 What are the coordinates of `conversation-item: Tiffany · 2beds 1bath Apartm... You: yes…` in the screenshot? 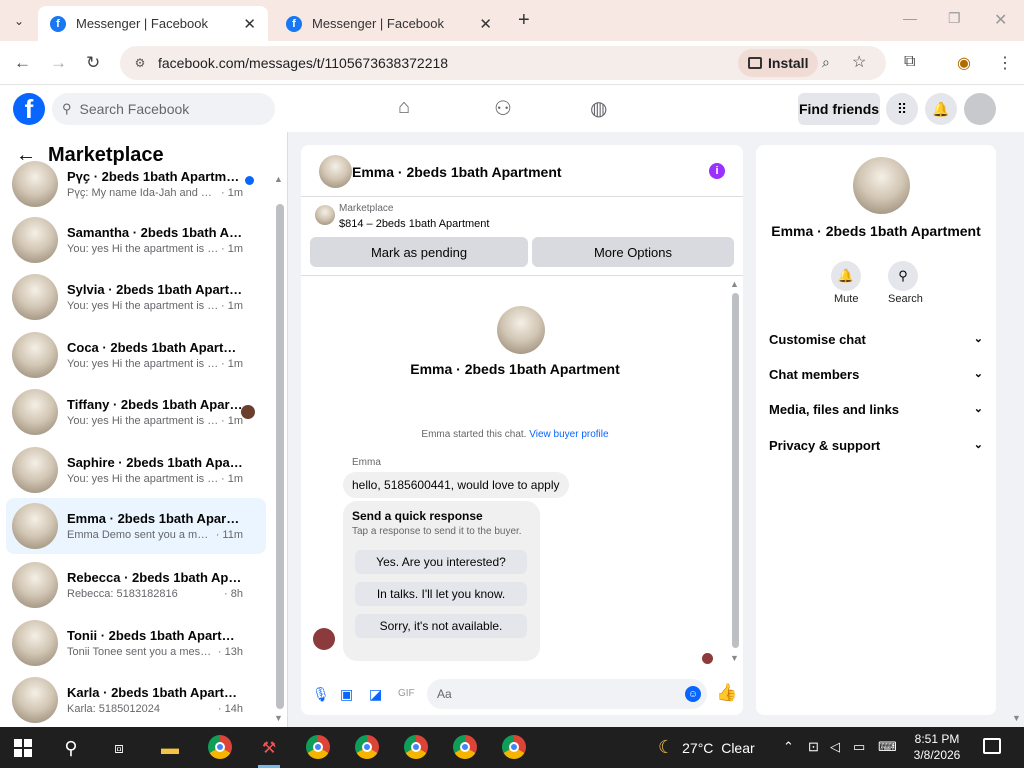 It's located at (136, 412).